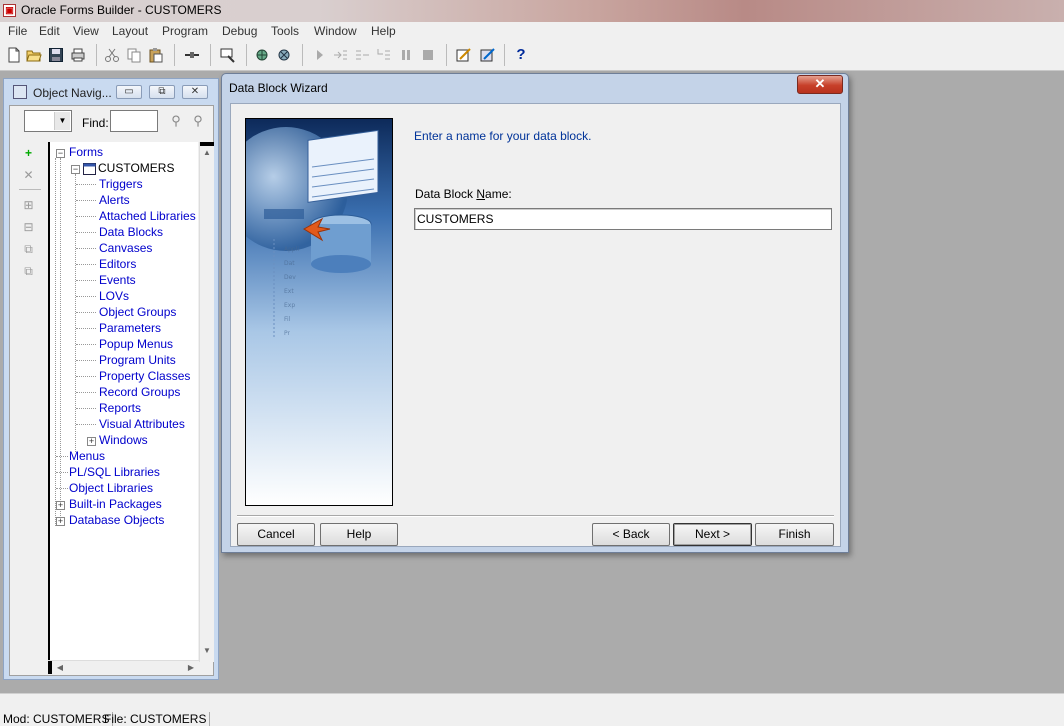  I want to click on tree-item-record-groups: Record Groups, so click(139, 392).